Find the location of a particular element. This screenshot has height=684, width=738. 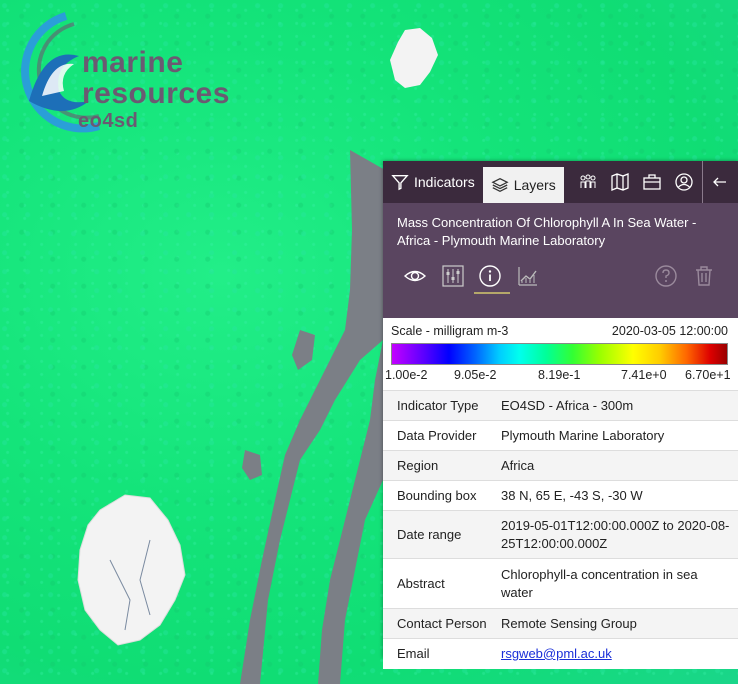

meta-key: Contact Person is located at coordinates (442, 623).